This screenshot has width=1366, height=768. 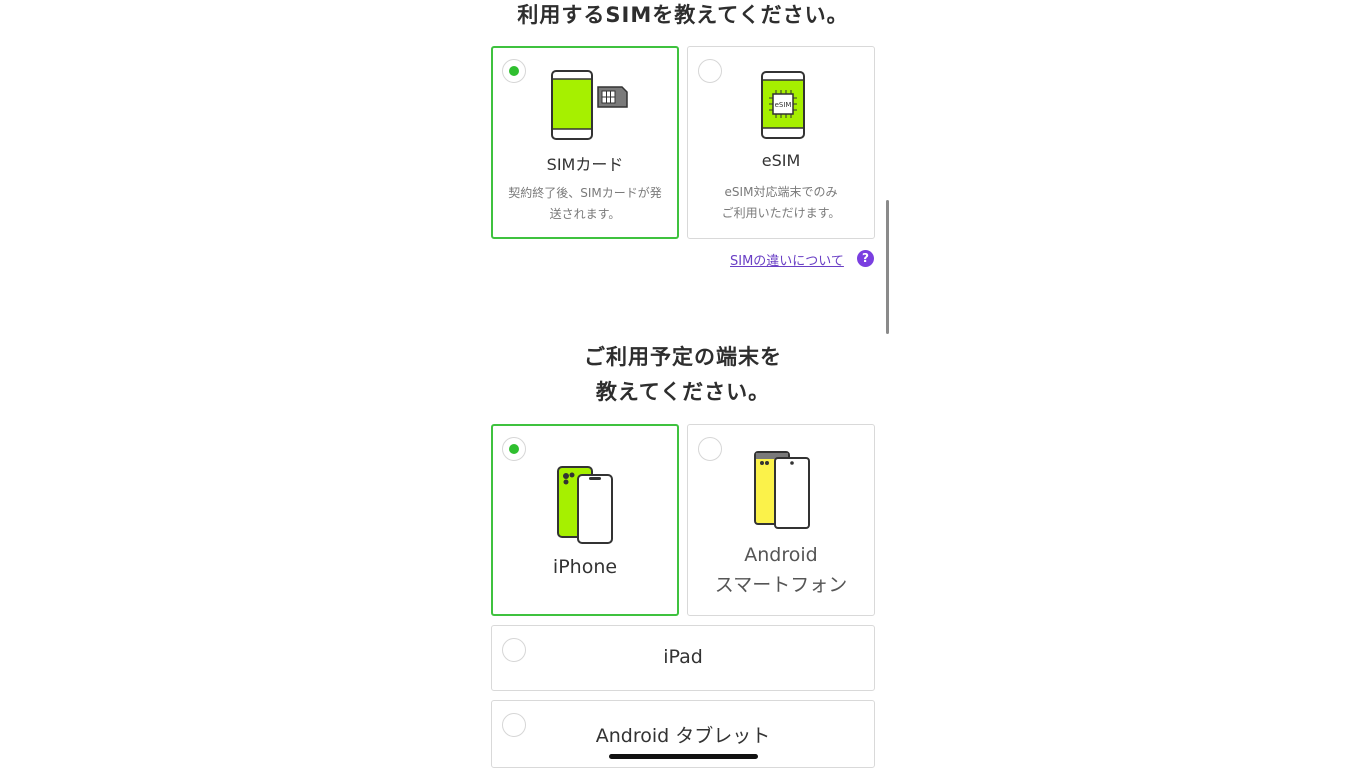 I want to click on ipad-label: iPad, so click(x=683, y=657).